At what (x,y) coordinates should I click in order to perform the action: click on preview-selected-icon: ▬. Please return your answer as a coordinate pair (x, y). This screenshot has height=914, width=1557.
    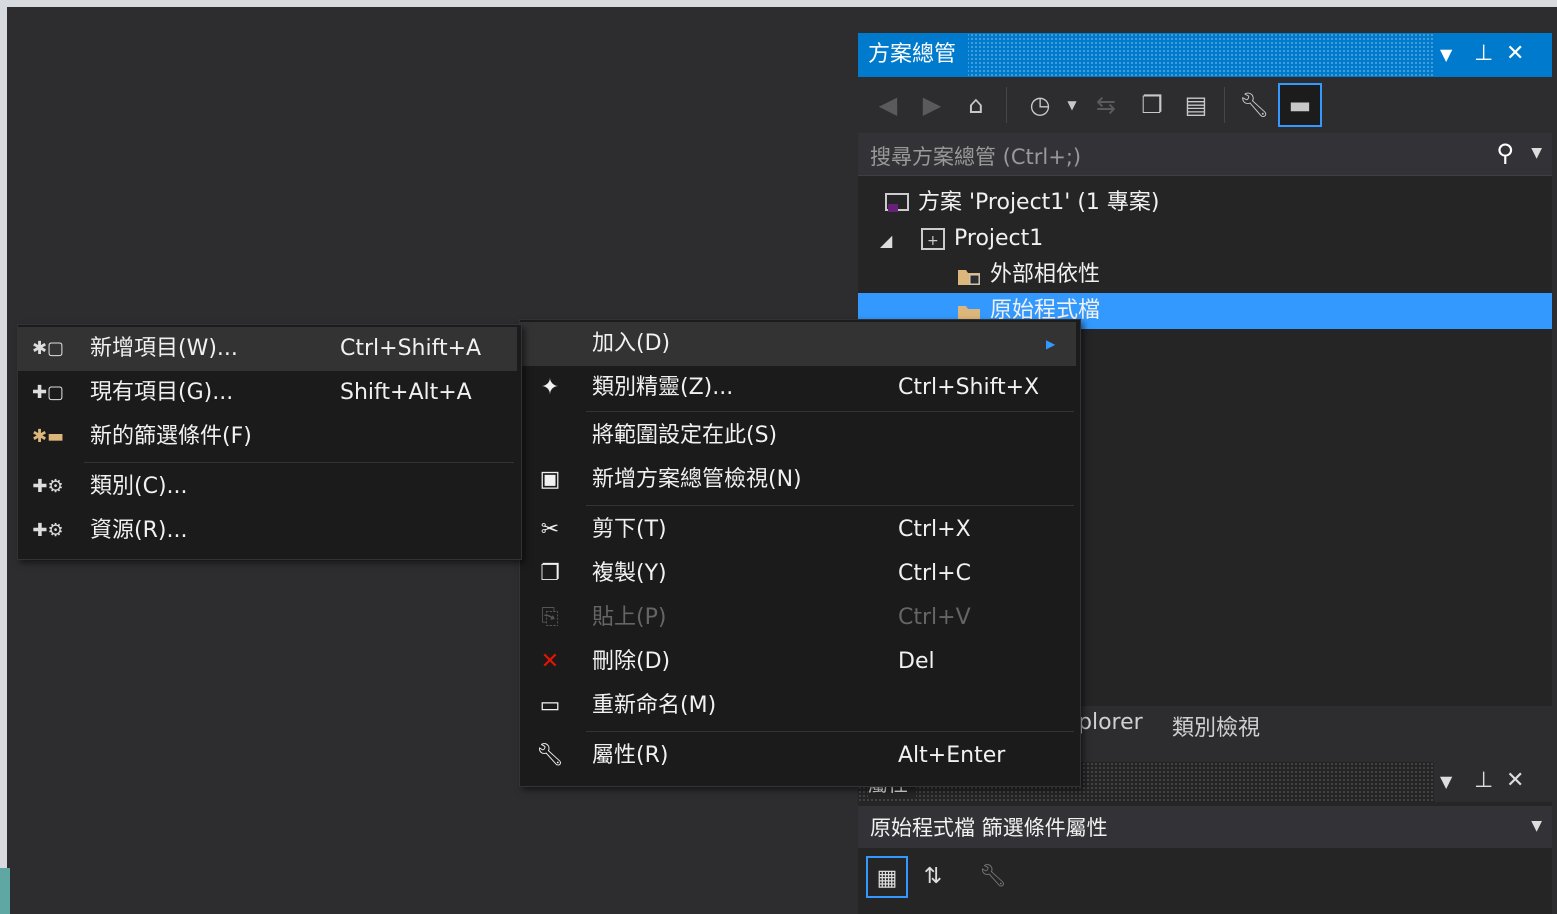
    Looking at the image, I should click on (1300, 105).